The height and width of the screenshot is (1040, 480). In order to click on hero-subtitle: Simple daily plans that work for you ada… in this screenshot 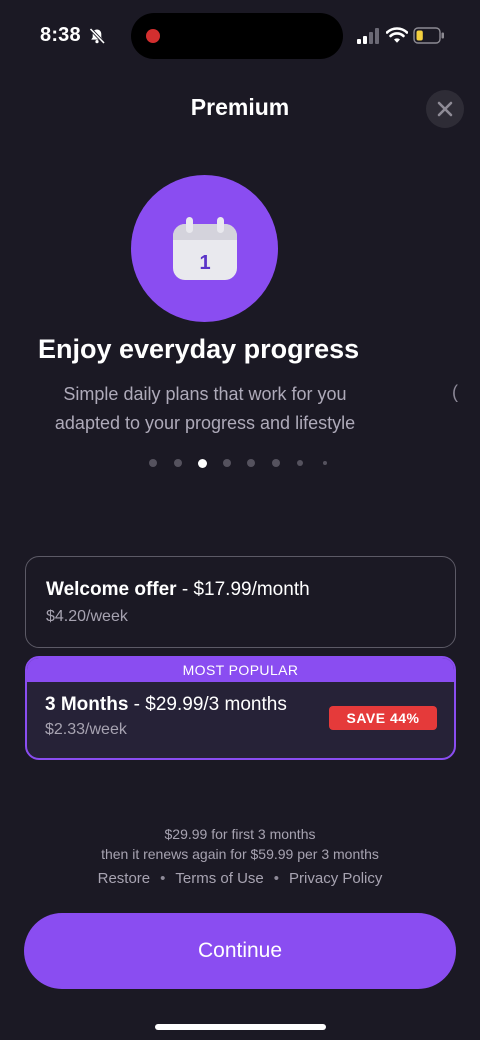, I will do `click(205, 409)`.